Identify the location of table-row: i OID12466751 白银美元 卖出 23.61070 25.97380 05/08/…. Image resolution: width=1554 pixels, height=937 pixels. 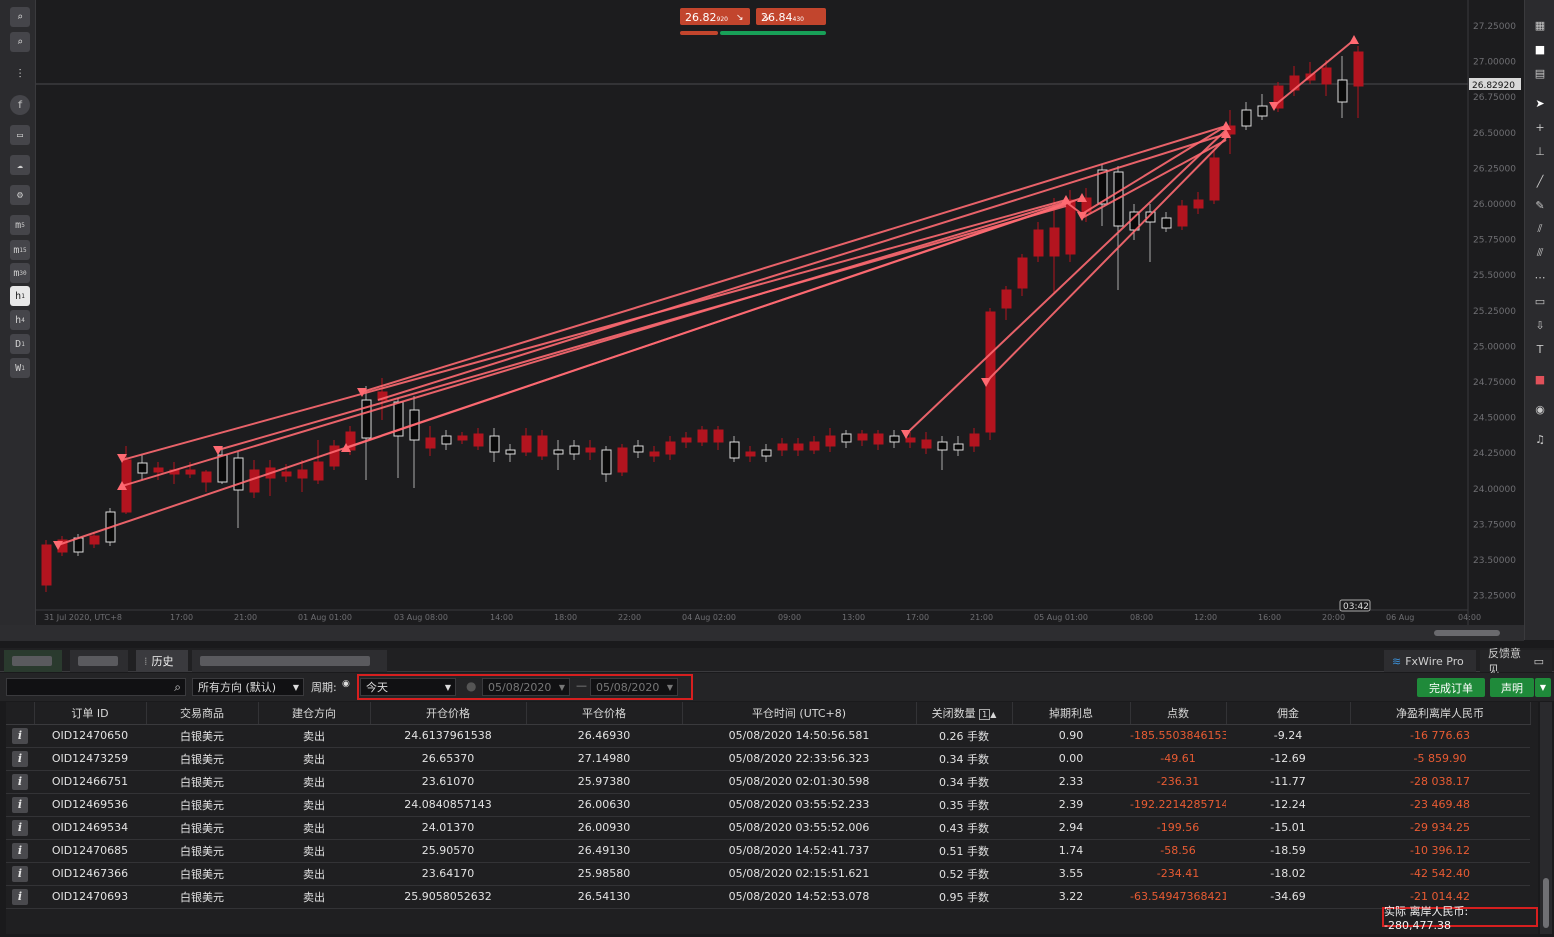
(768, 782).